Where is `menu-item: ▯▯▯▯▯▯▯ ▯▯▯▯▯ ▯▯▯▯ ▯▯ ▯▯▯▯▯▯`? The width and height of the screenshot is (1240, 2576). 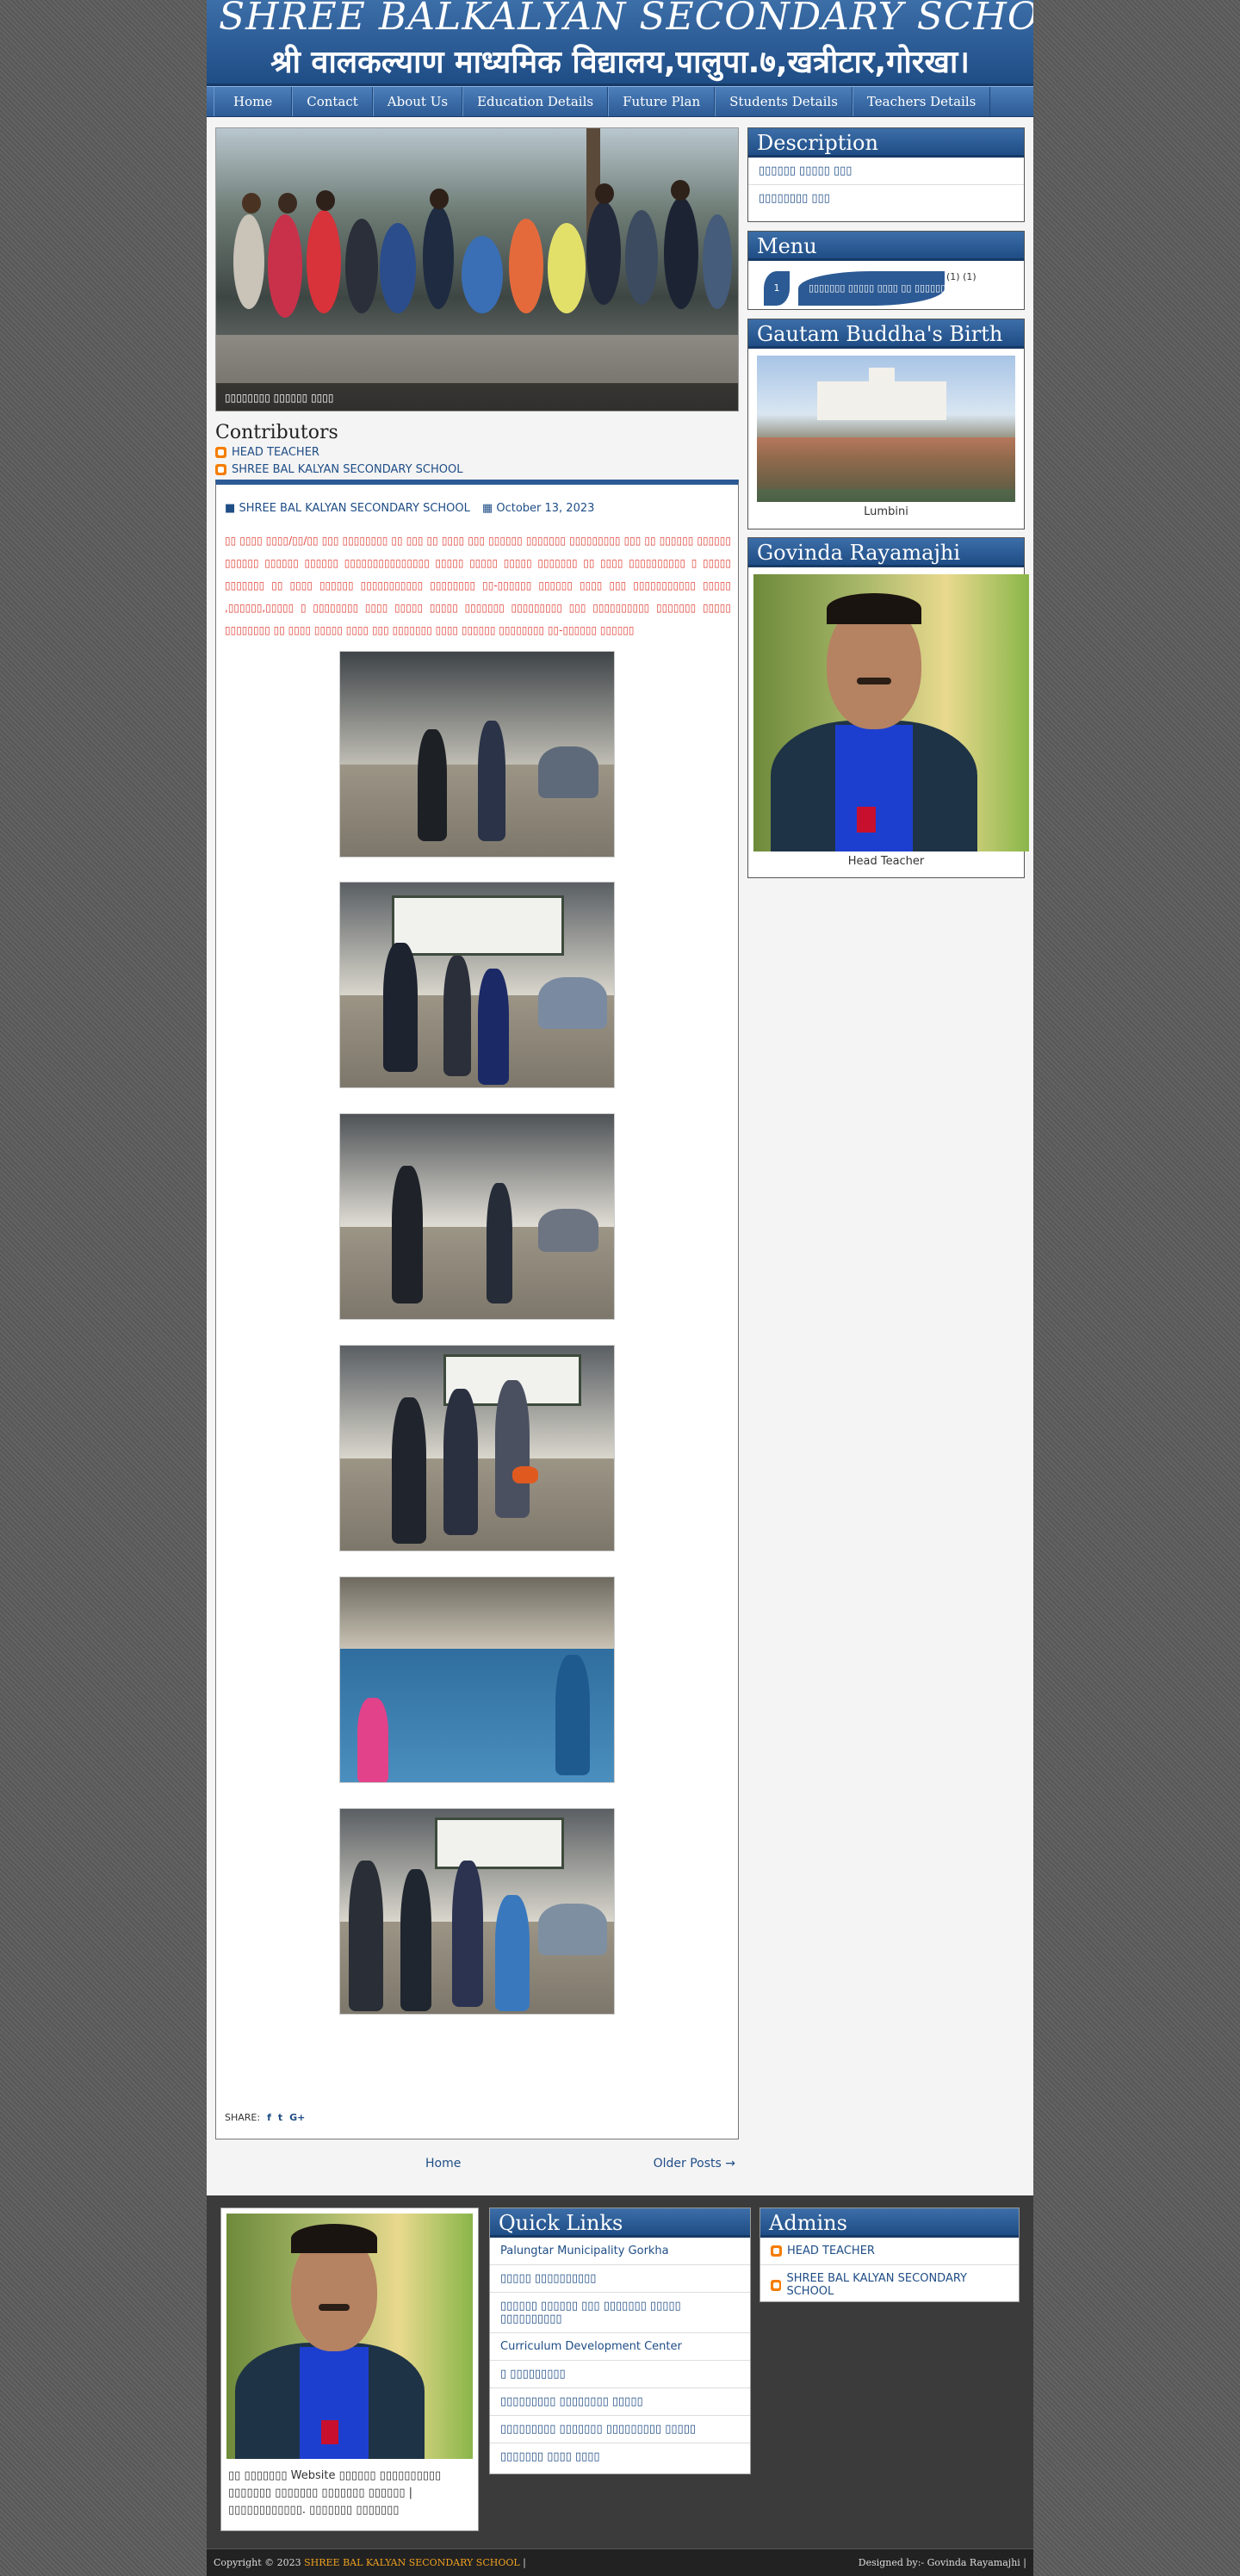
menu-item: ▯▯▯▯▯▯▯ ▯▯▯▯▯ ▯▯▯▯ ▯▯ ▯▯▯▯▯▯ is located at coordinates (872, 288).